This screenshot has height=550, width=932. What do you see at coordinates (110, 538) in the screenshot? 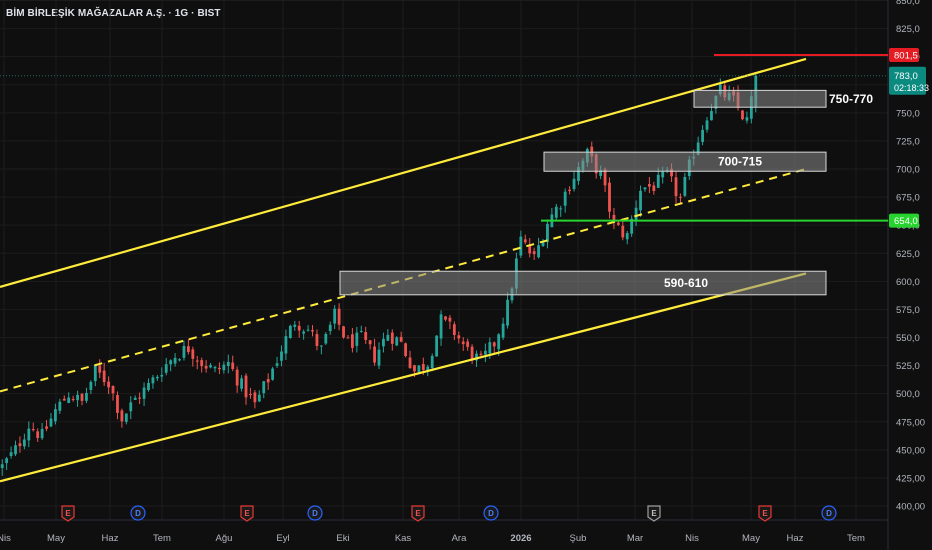
I see `time-tick-label: Haz` at bounding box center [110, 538].